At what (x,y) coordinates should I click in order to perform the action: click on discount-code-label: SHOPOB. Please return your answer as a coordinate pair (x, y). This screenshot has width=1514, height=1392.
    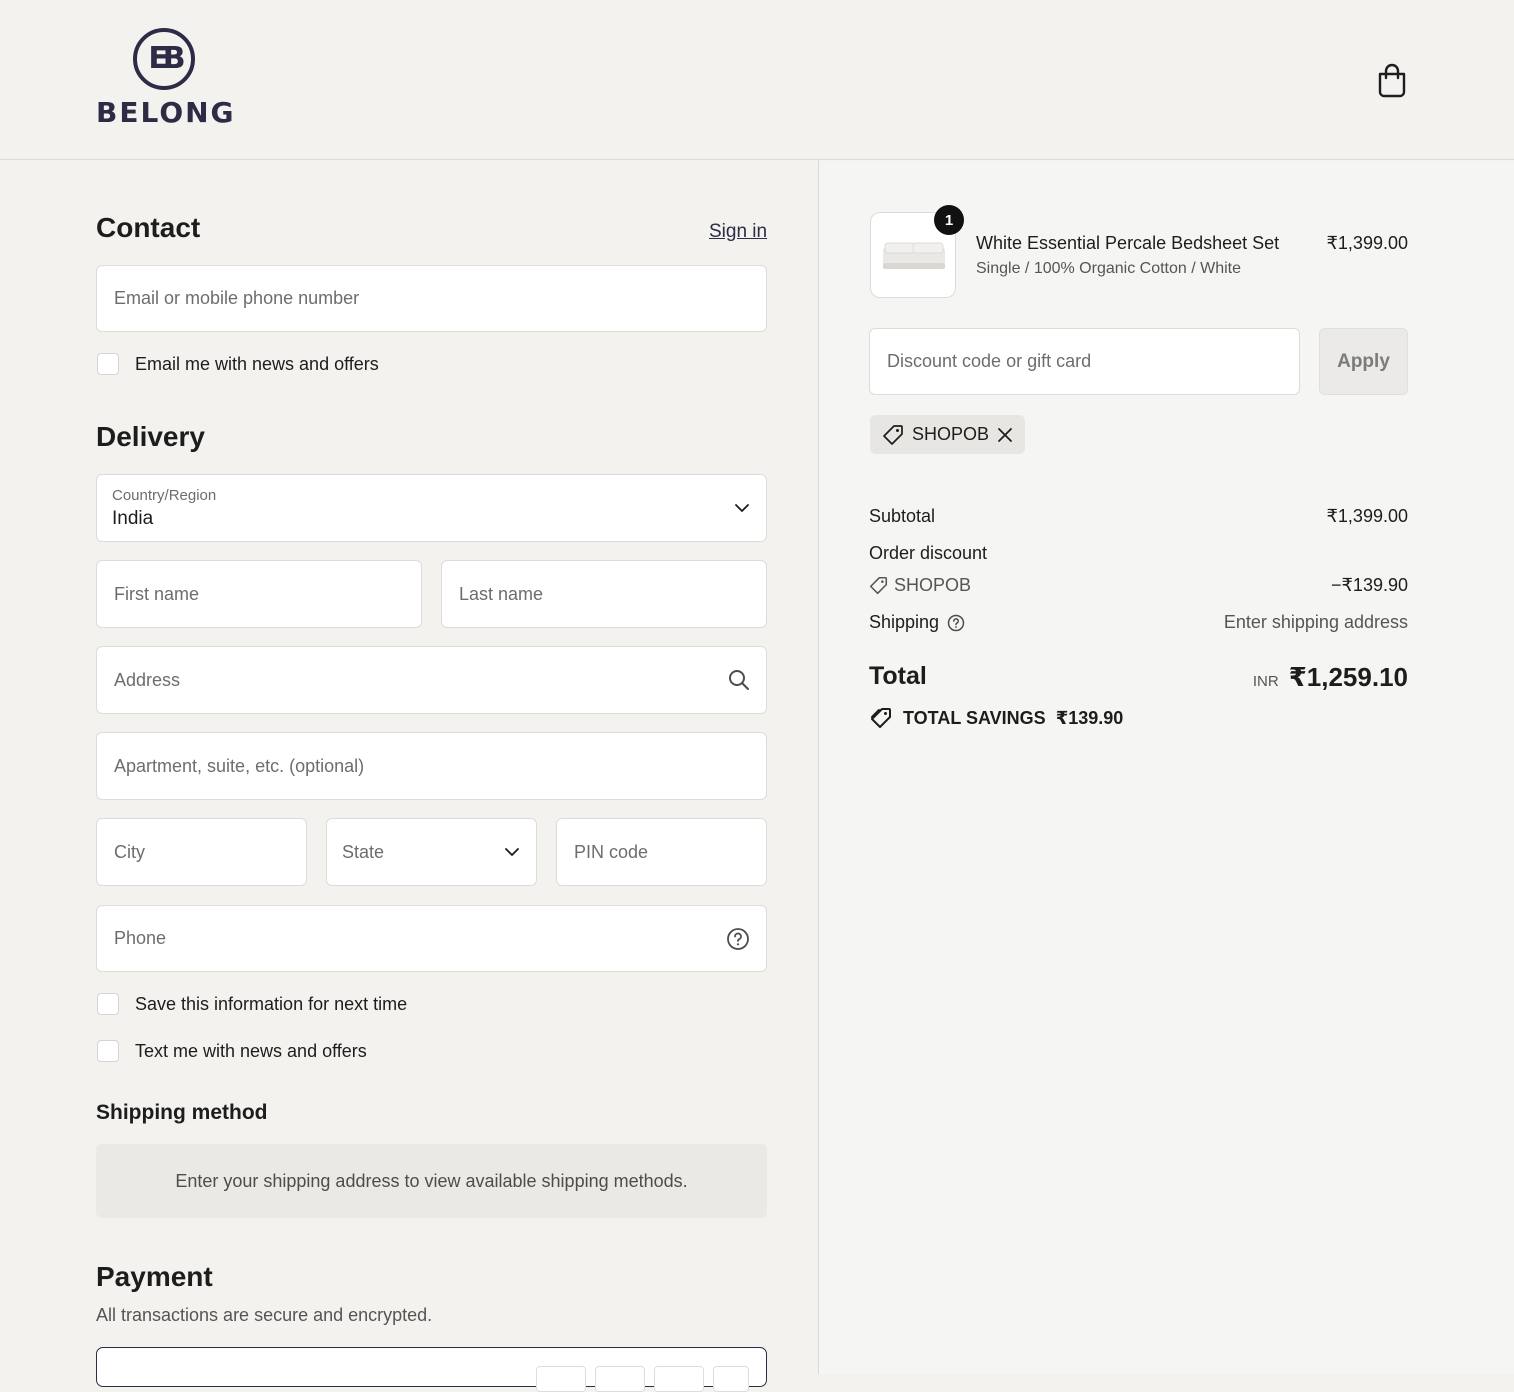
    Looking at the image, I should click on (933, 585).